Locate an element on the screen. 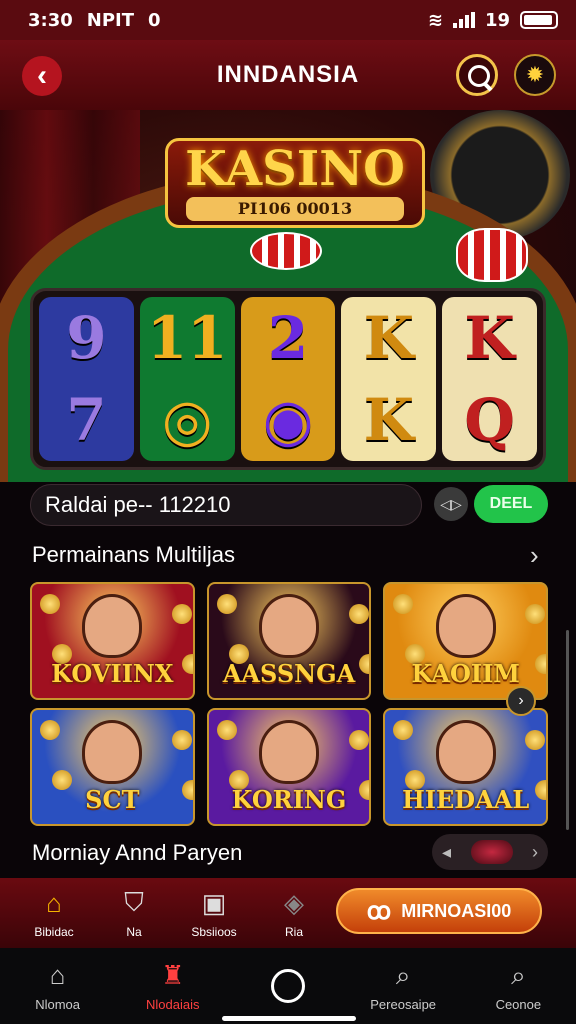 The width and height of the screenshot is (576, 1024). reel-3: 2 ◉ is located at coordinates (288, 379).